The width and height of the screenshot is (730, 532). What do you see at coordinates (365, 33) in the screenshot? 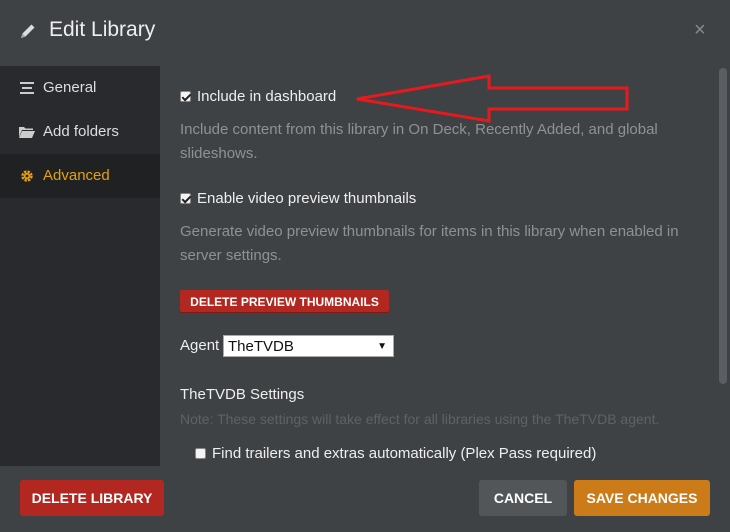
I see `dialog-header: Edit Library ×` at bounding box center [365, 33].